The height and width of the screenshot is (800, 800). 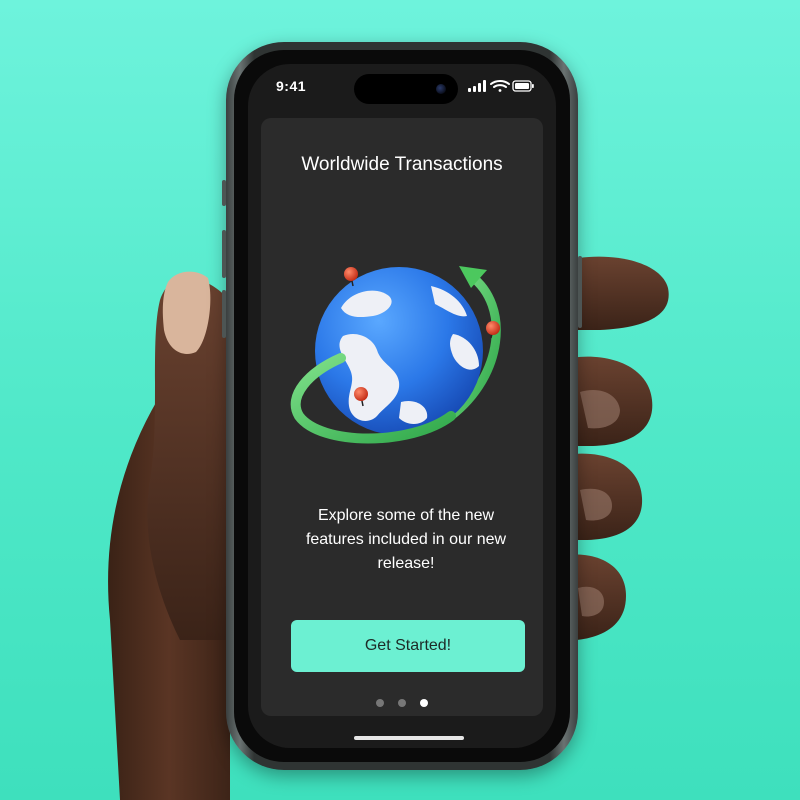 I want to click on status-icons, so click(x=501, y=86).